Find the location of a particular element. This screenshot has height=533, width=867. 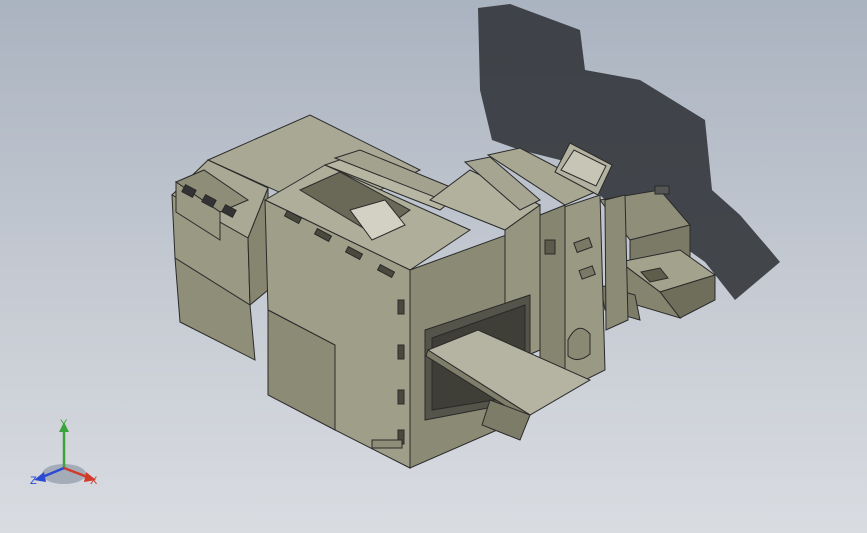

z-axis-label: Z is located at coordinates (33, 481).